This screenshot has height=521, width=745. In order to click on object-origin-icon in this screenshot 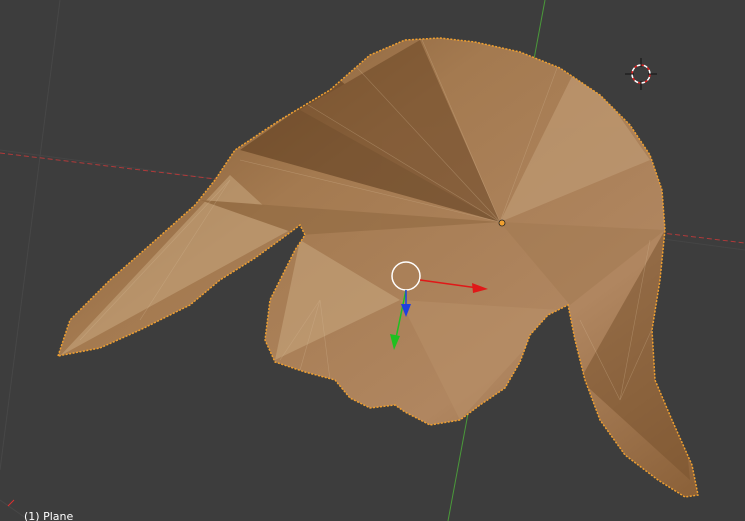, I will do `click(502, 223)`.